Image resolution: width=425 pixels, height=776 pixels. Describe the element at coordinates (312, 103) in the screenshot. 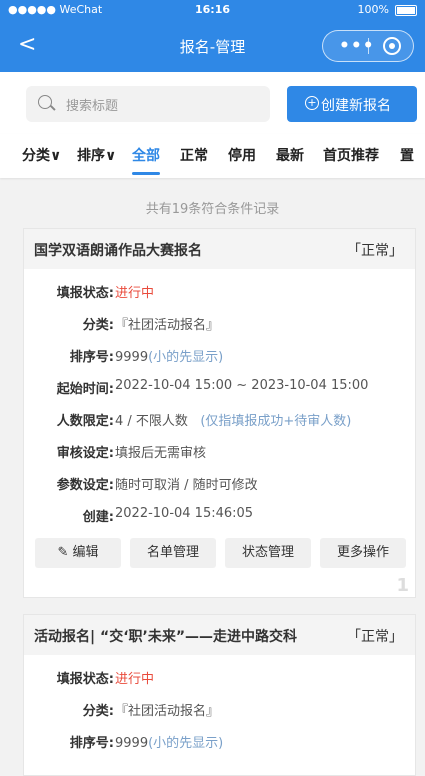

I see `plus-circle-icon: +` at that location.